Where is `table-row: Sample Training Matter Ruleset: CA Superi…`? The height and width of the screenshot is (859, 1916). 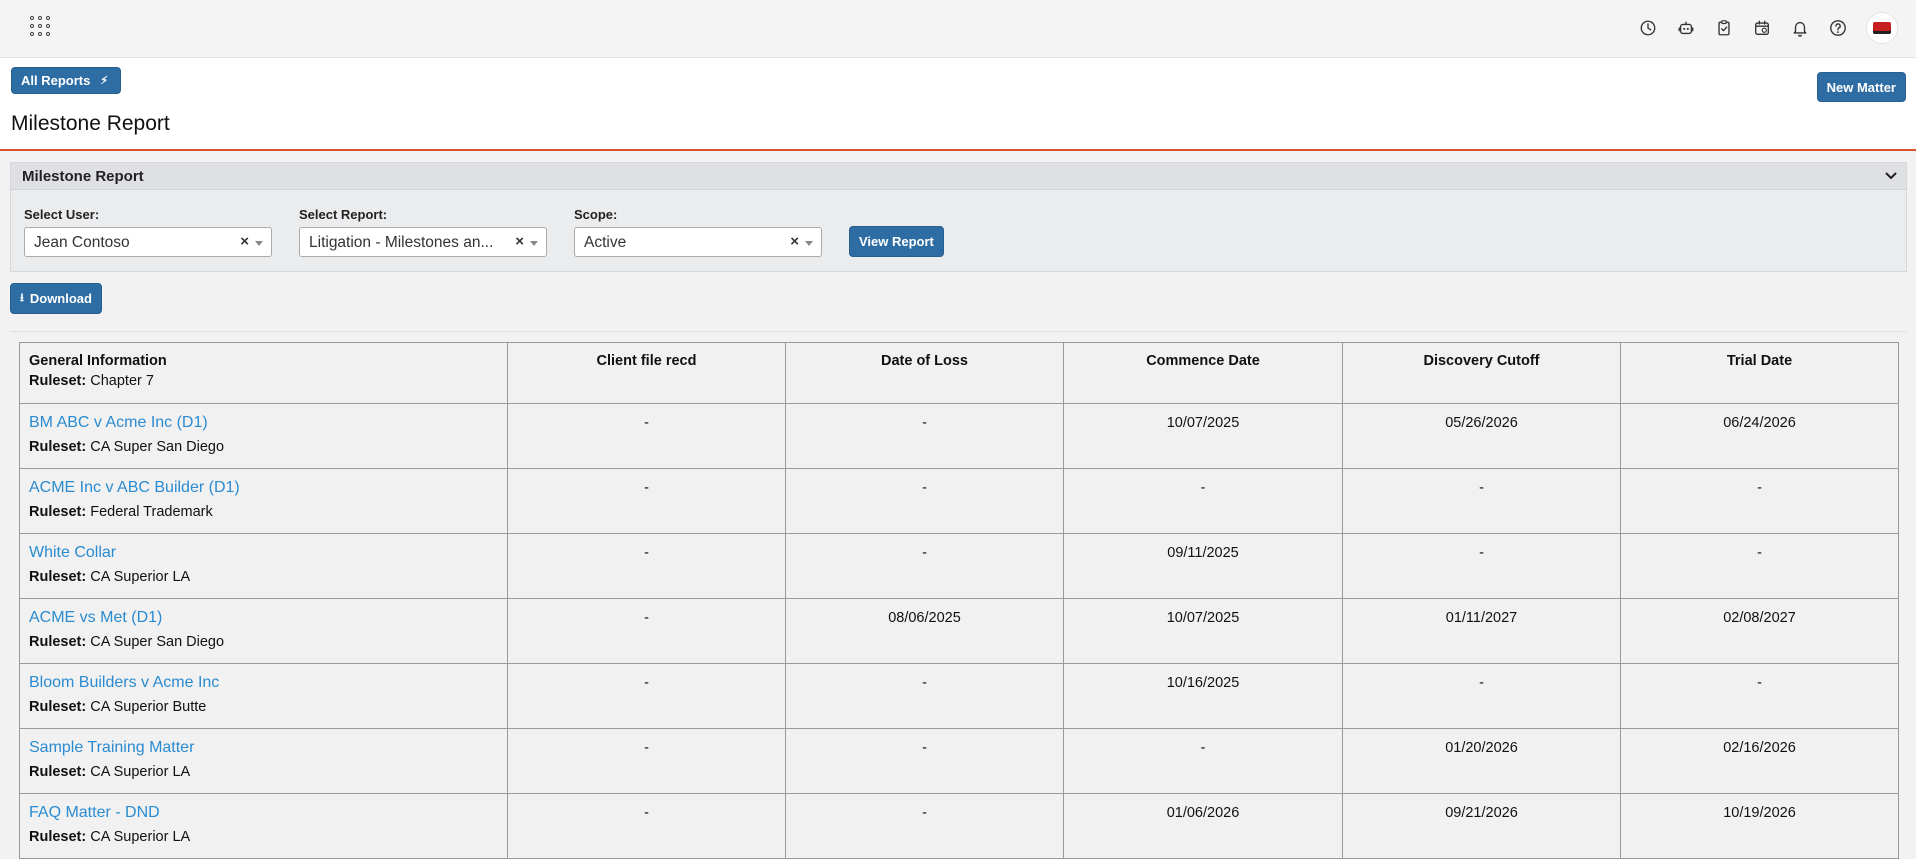
table-row: Sample Training Matter Ruleset: CA Superi… is located at coordinates (959, 761).